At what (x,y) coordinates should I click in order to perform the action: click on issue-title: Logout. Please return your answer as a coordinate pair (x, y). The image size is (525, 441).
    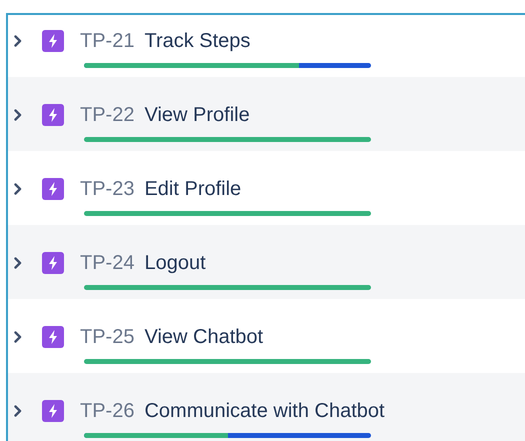
    Looking at the image, I should click on (175, 263).